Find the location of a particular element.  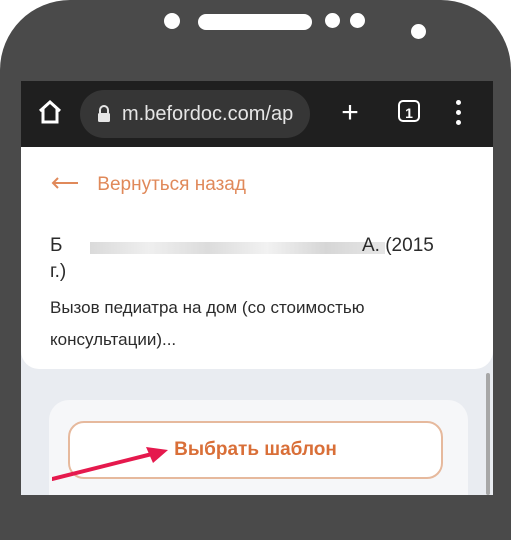

camera-dot-left is located at coordinates (172, 21).